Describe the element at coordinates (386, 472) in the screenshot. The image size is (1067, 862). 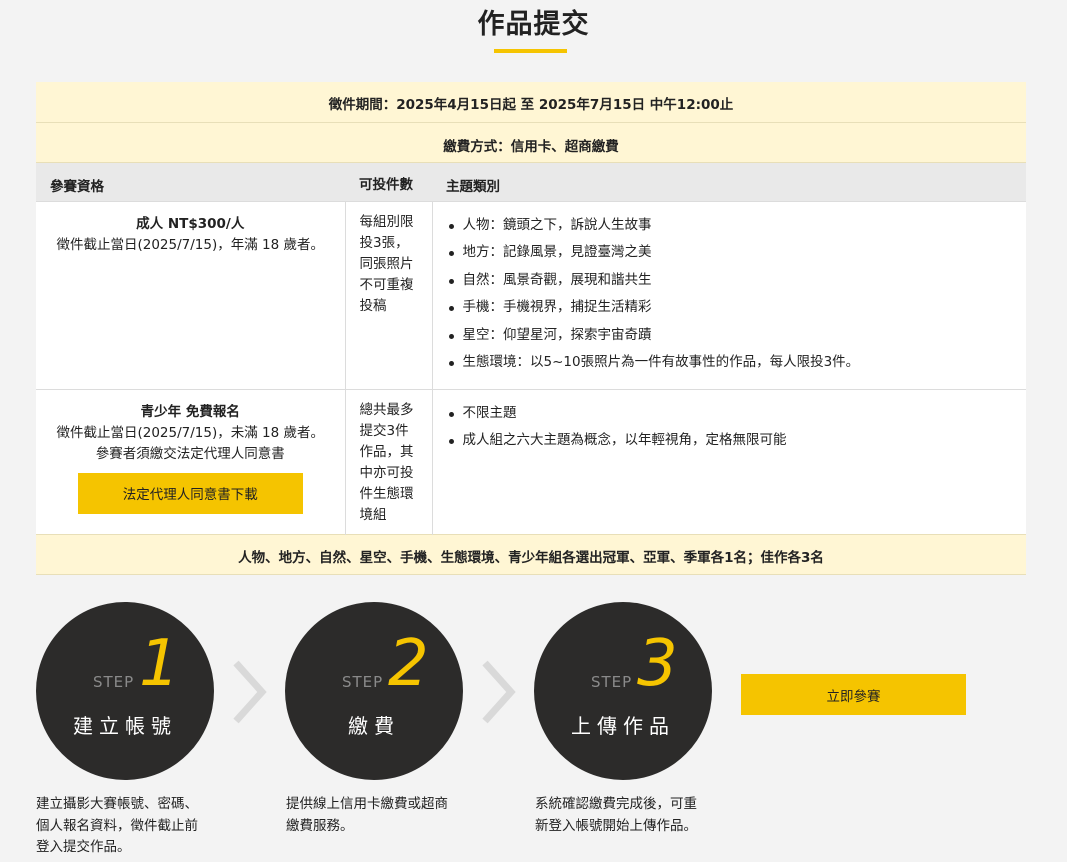
I see `youth-entries-line: 中亦可投` at that location.